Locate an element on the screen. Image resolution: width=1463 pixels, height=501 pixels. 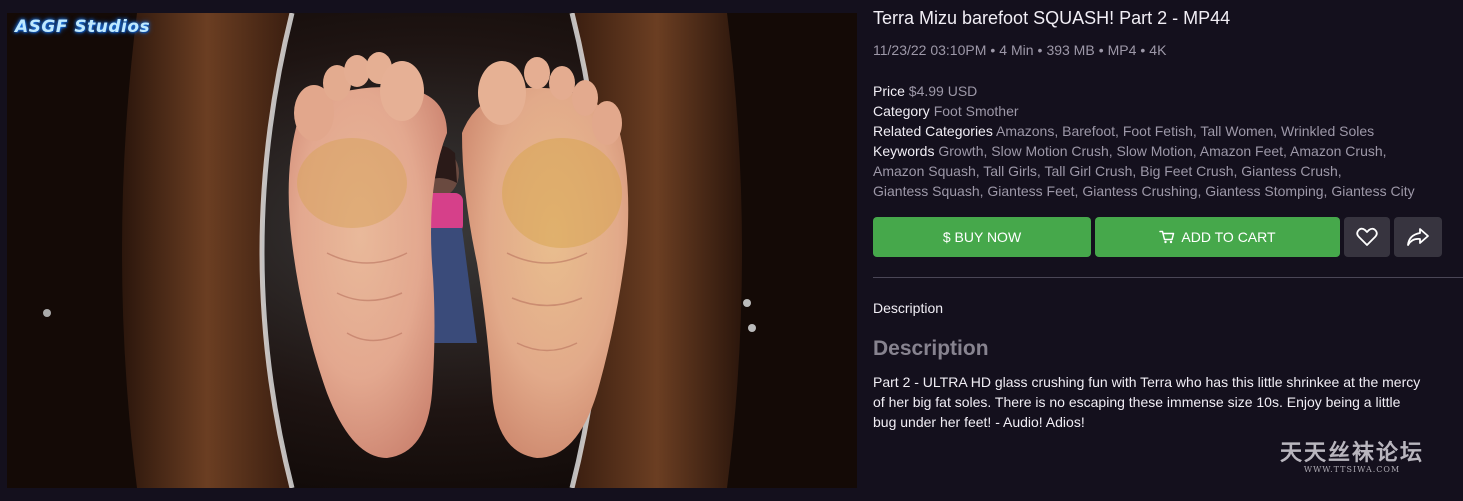
product-meta: 11/23/22 03:10PM • 4 Min • 393 MB • MP4 • 4K is located at coordinates (1019, 50).